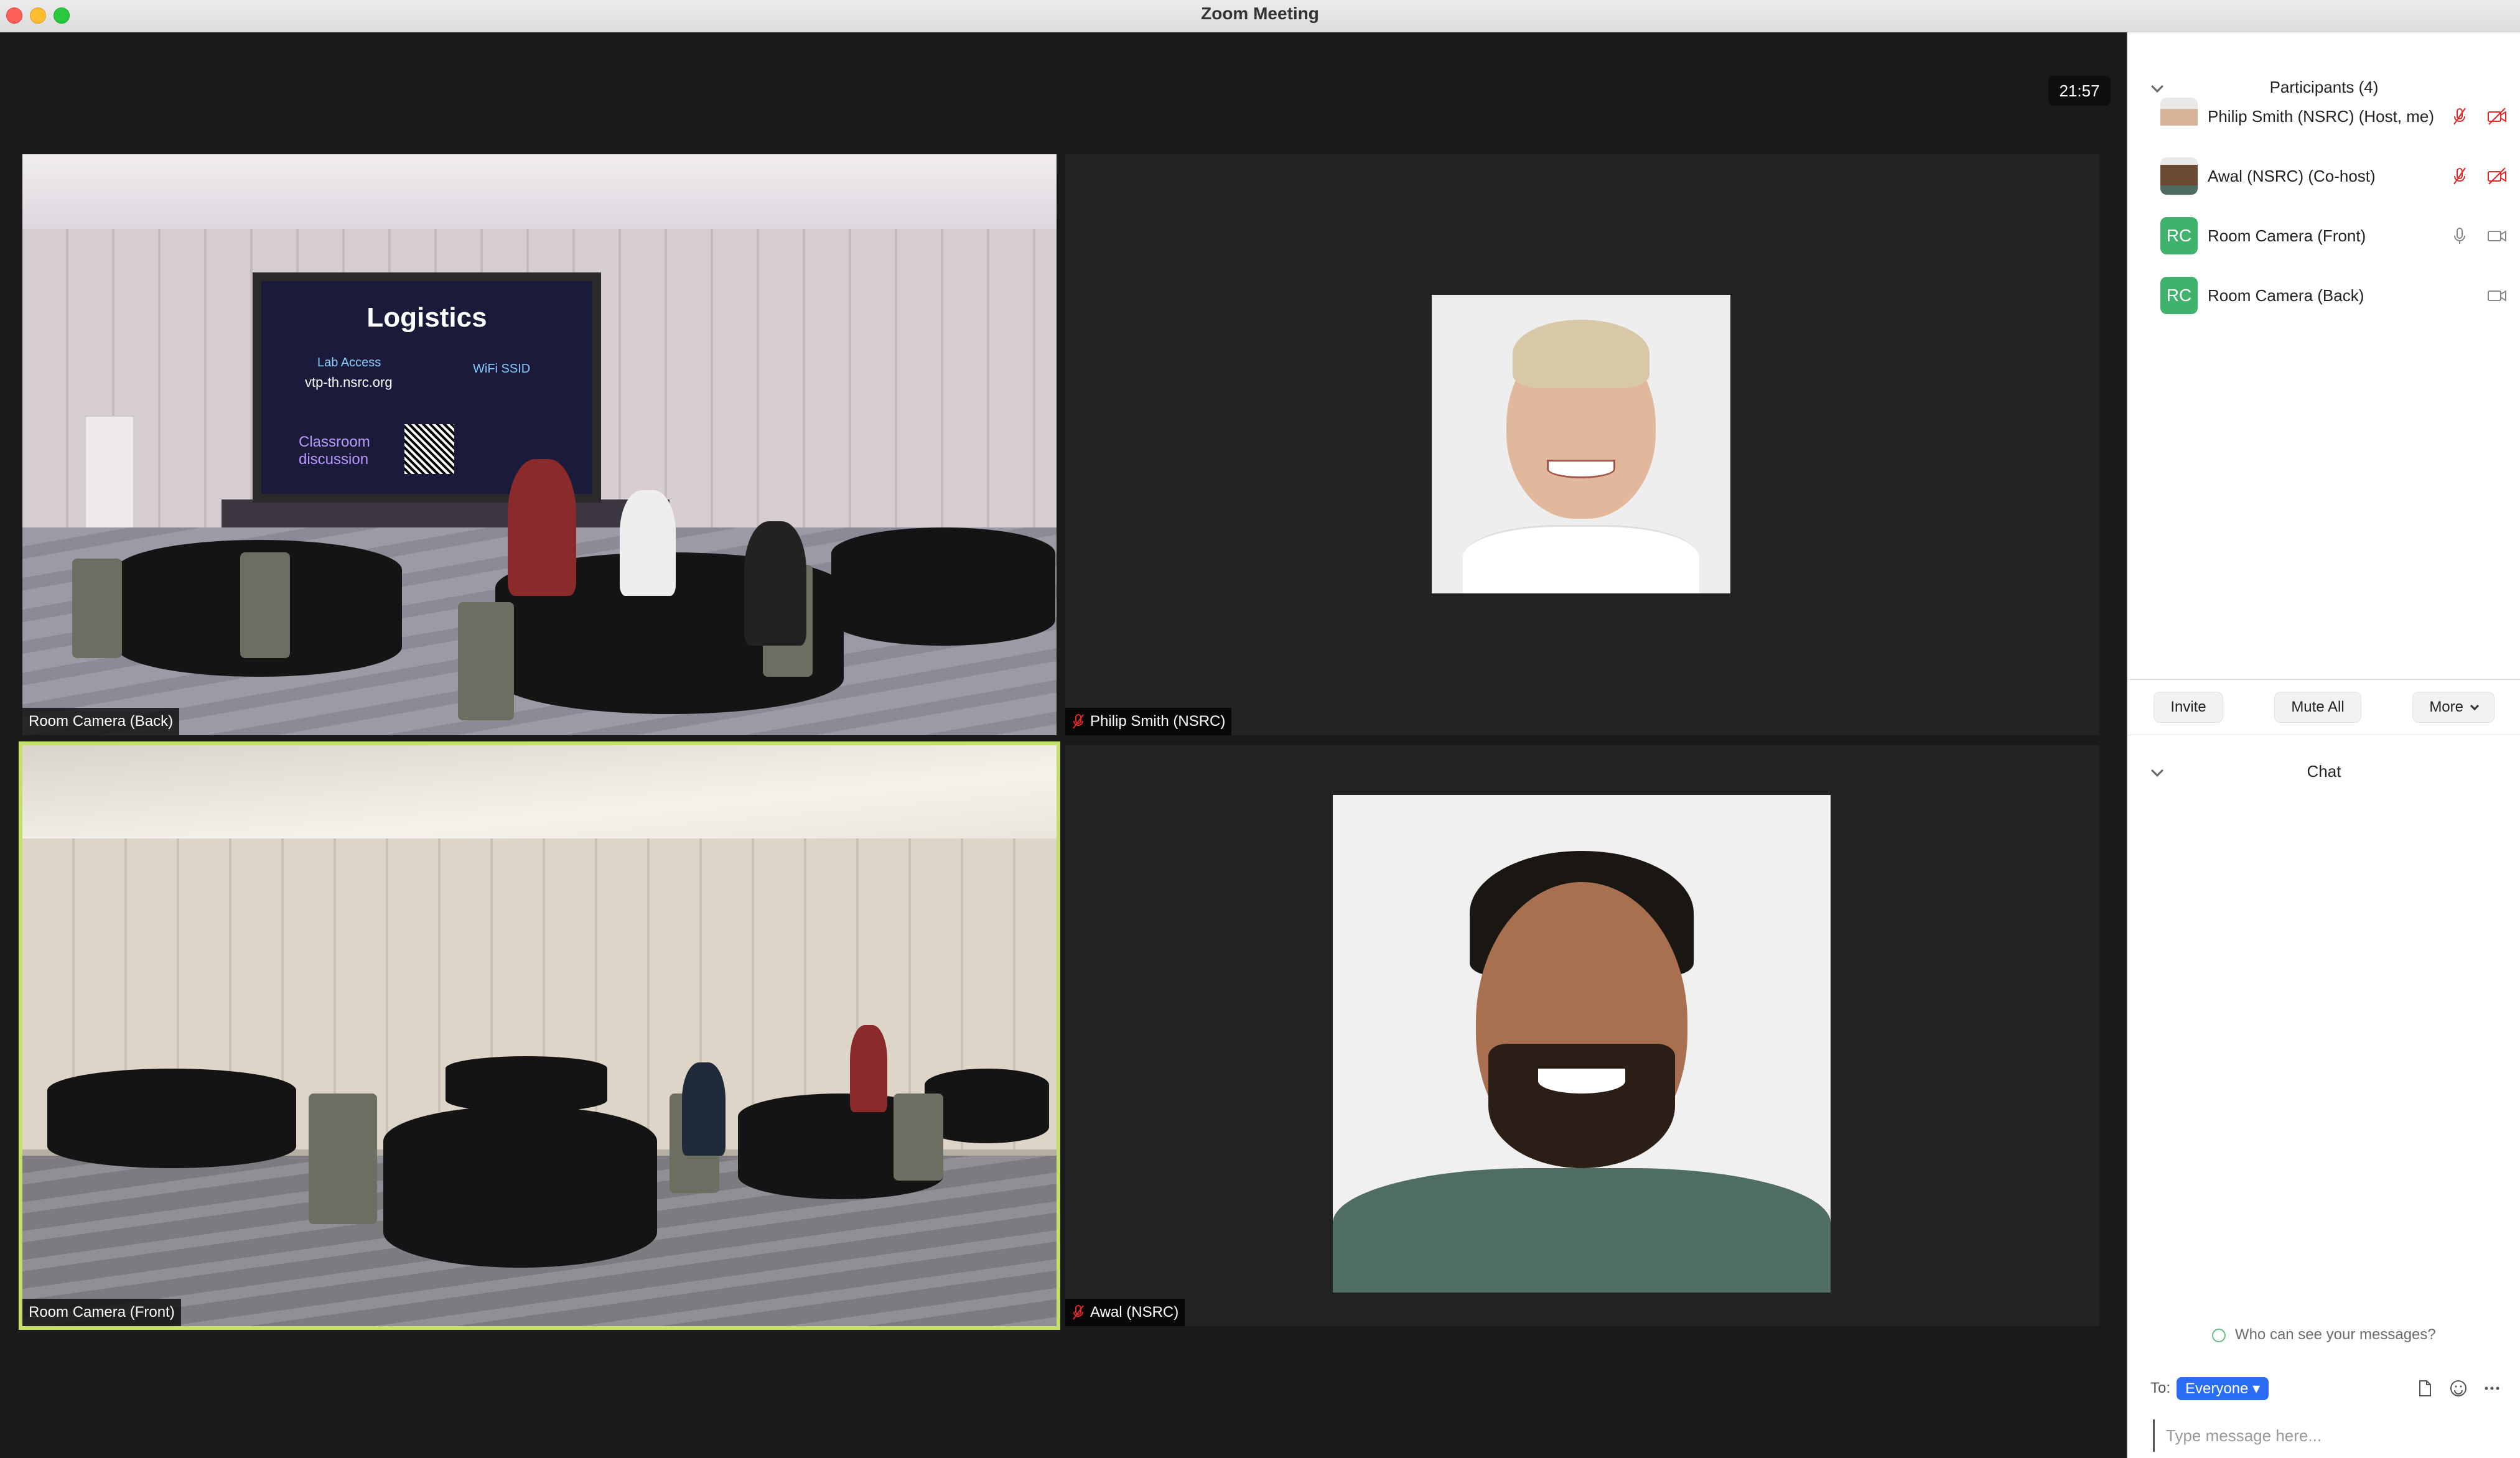  I want to click on participants-actions: Invite Mute All More, so click(2324, 707).